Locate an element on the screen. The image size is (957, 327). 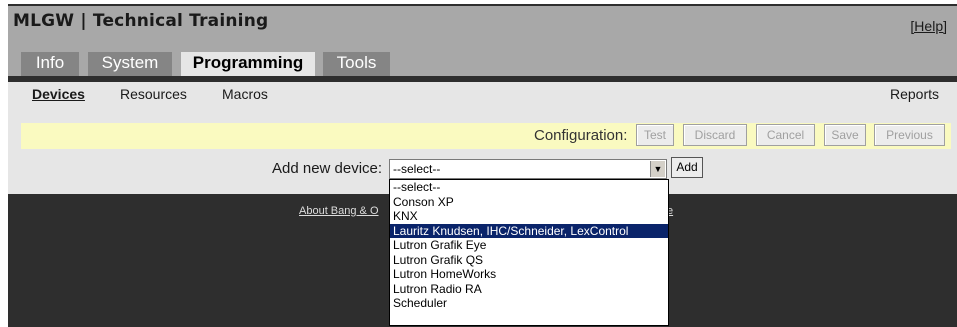
tab-tools: Tools is located at coordinates (356, 64).